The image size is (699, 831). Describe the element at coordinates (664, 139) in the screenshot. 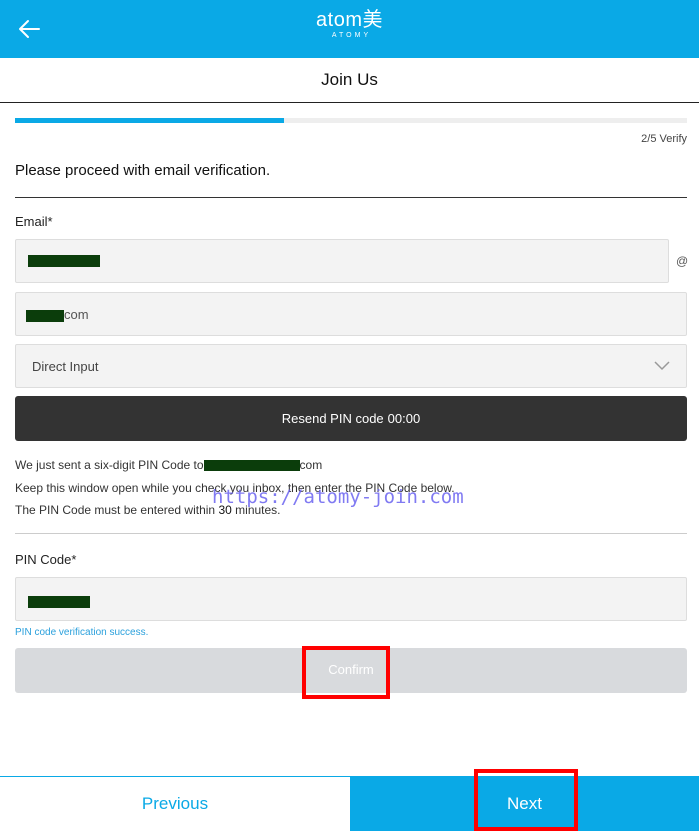

I see `step-label: 2/5 Verify` at that location.